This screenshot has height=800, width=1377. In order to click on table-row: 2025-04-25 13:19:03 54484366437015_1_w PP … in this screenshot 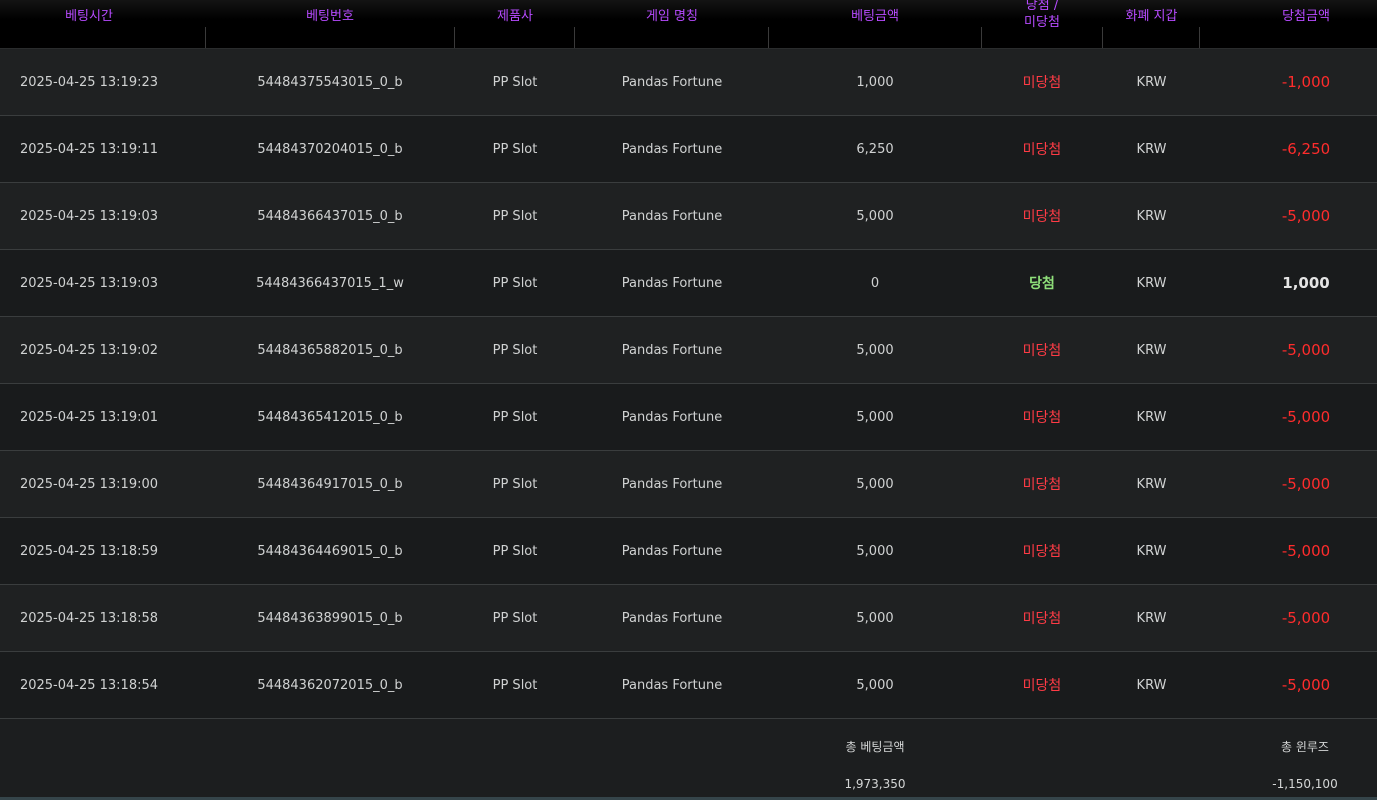, I will do `click(688, 283)`.